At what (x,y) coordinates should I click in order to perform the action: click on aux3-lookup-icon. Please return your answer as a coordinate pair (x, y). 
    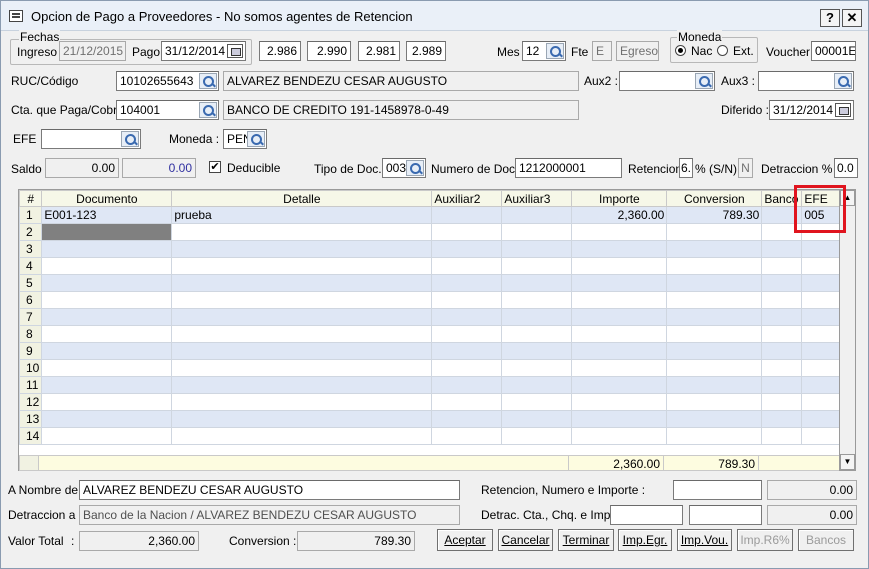
    Looking at the image, I should click on (843, 81).